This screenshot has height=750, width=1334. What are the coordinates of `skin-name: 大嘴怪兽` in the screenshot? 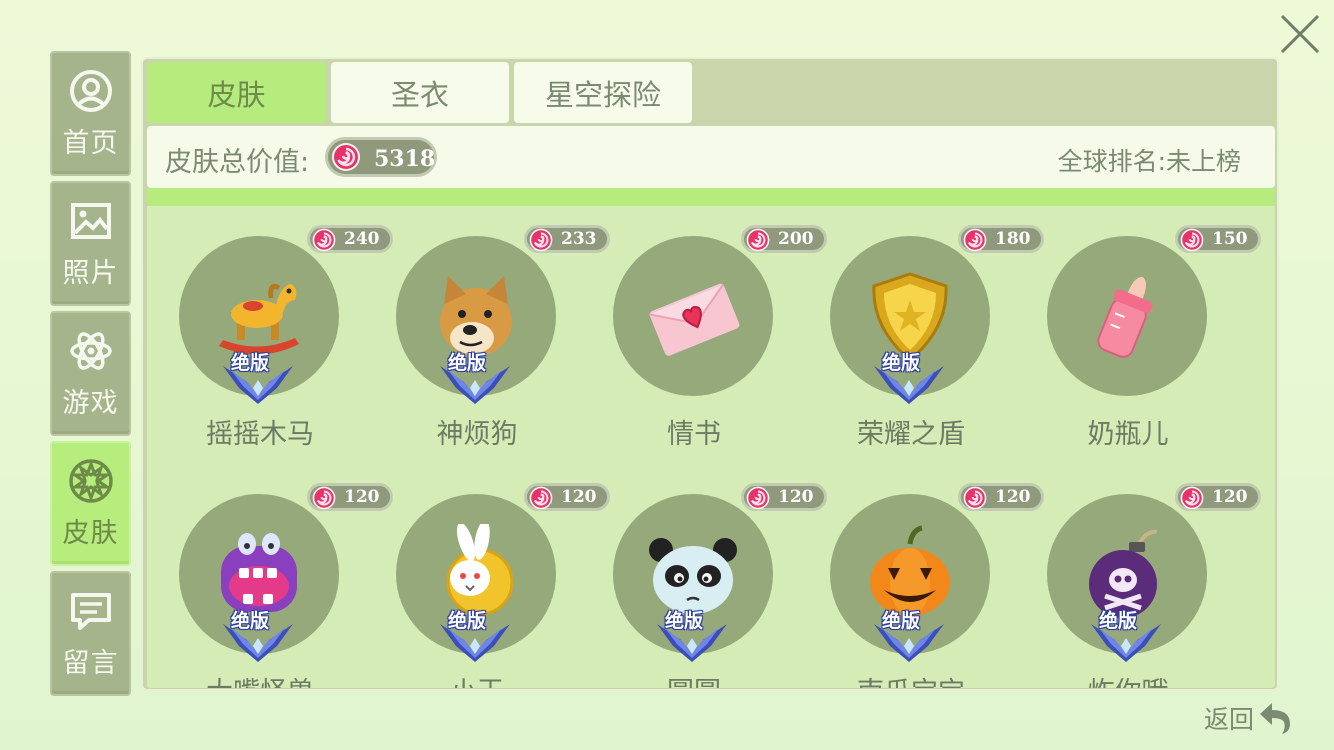 It's located at (260, 679).